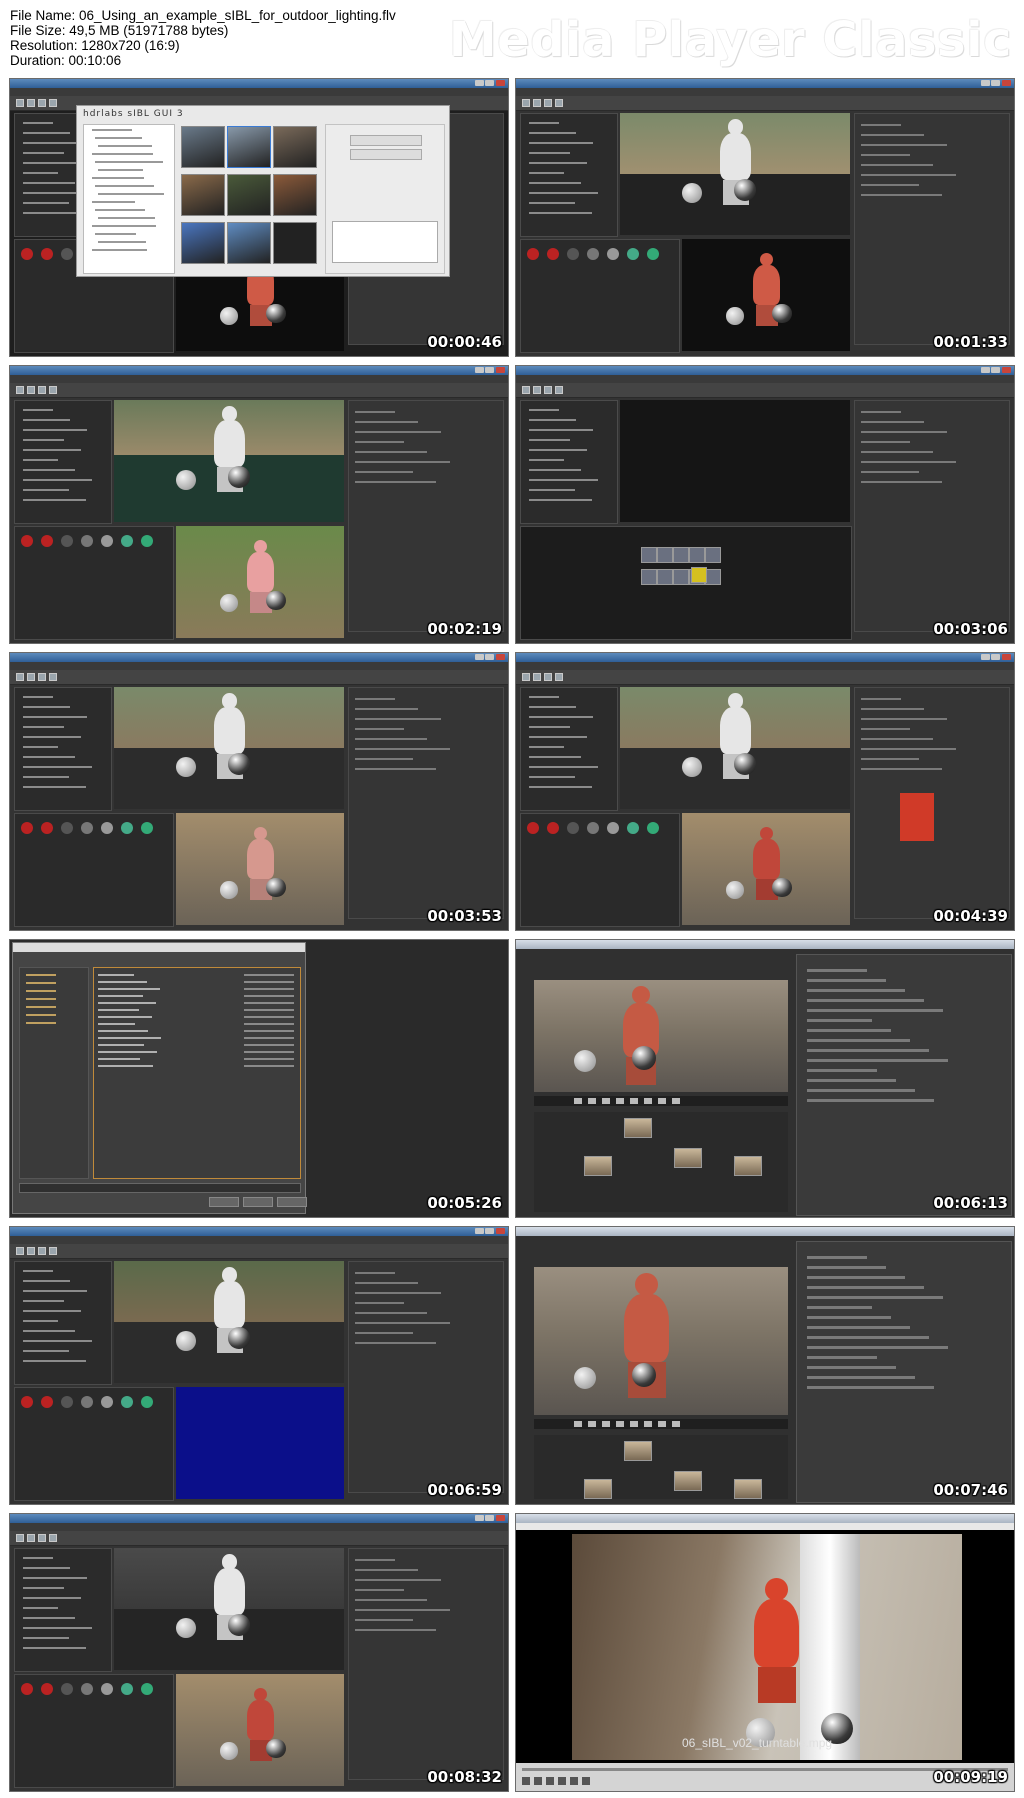 Image resolution: width=1024 pixels, height=1798 pixels. What do you see at coordinates (765, 1078) in the screenshot?
I see `video-thumbnail: 00:06:13` at bounding box center [765, 1078].